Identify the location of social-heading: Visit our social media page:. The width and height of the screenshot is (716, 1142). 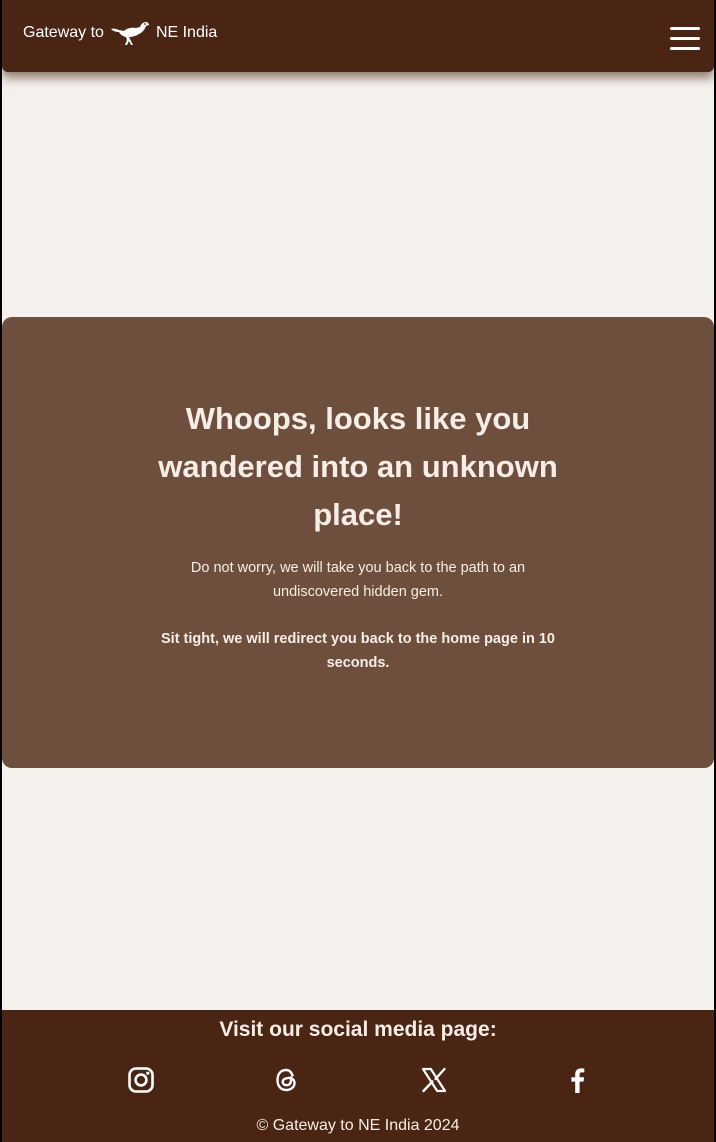
(358, 1029).